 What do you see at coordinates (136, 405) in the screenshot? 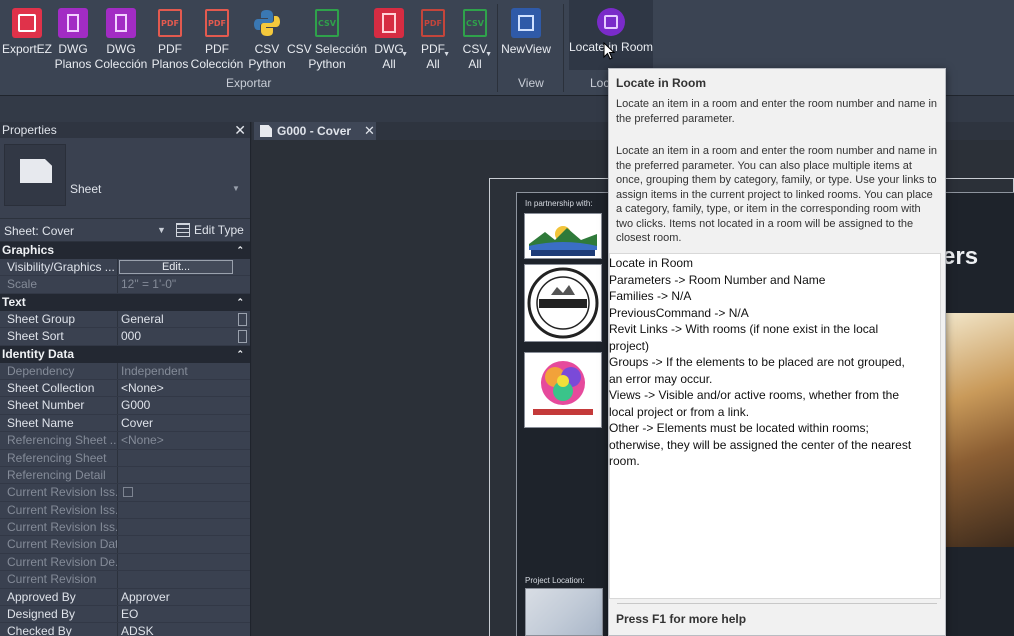
I see `property-value-text: G000` at bounding box center [136, 405].